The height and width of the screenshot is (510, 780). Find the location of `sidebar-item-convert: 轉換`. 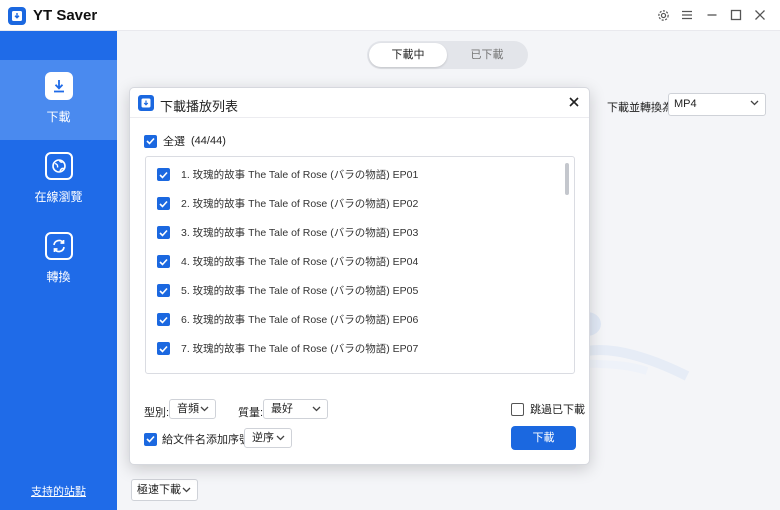

sidebar-item-convert: 轉換 is located at coordinates (58, 260).